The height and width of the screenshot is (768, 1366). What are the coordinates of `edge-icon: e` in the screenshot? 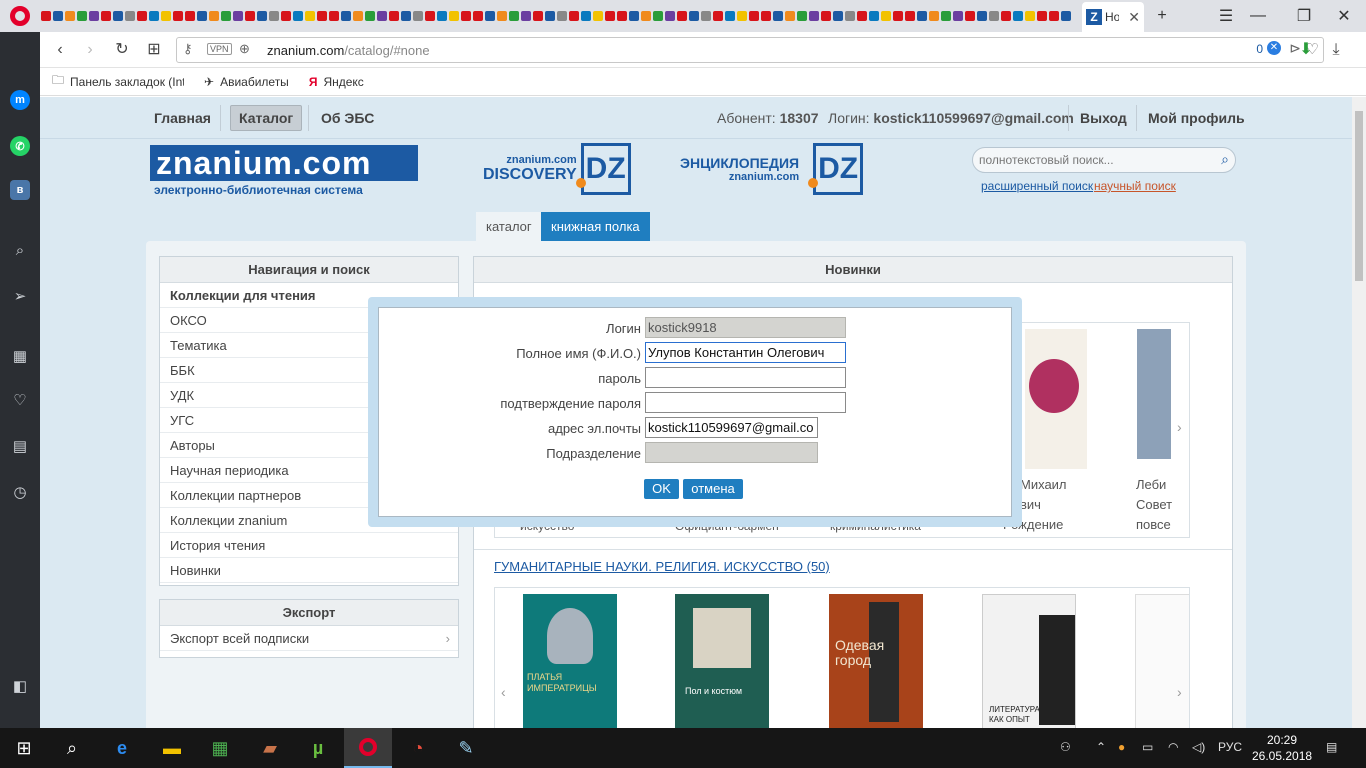 It's located at (122, 748).